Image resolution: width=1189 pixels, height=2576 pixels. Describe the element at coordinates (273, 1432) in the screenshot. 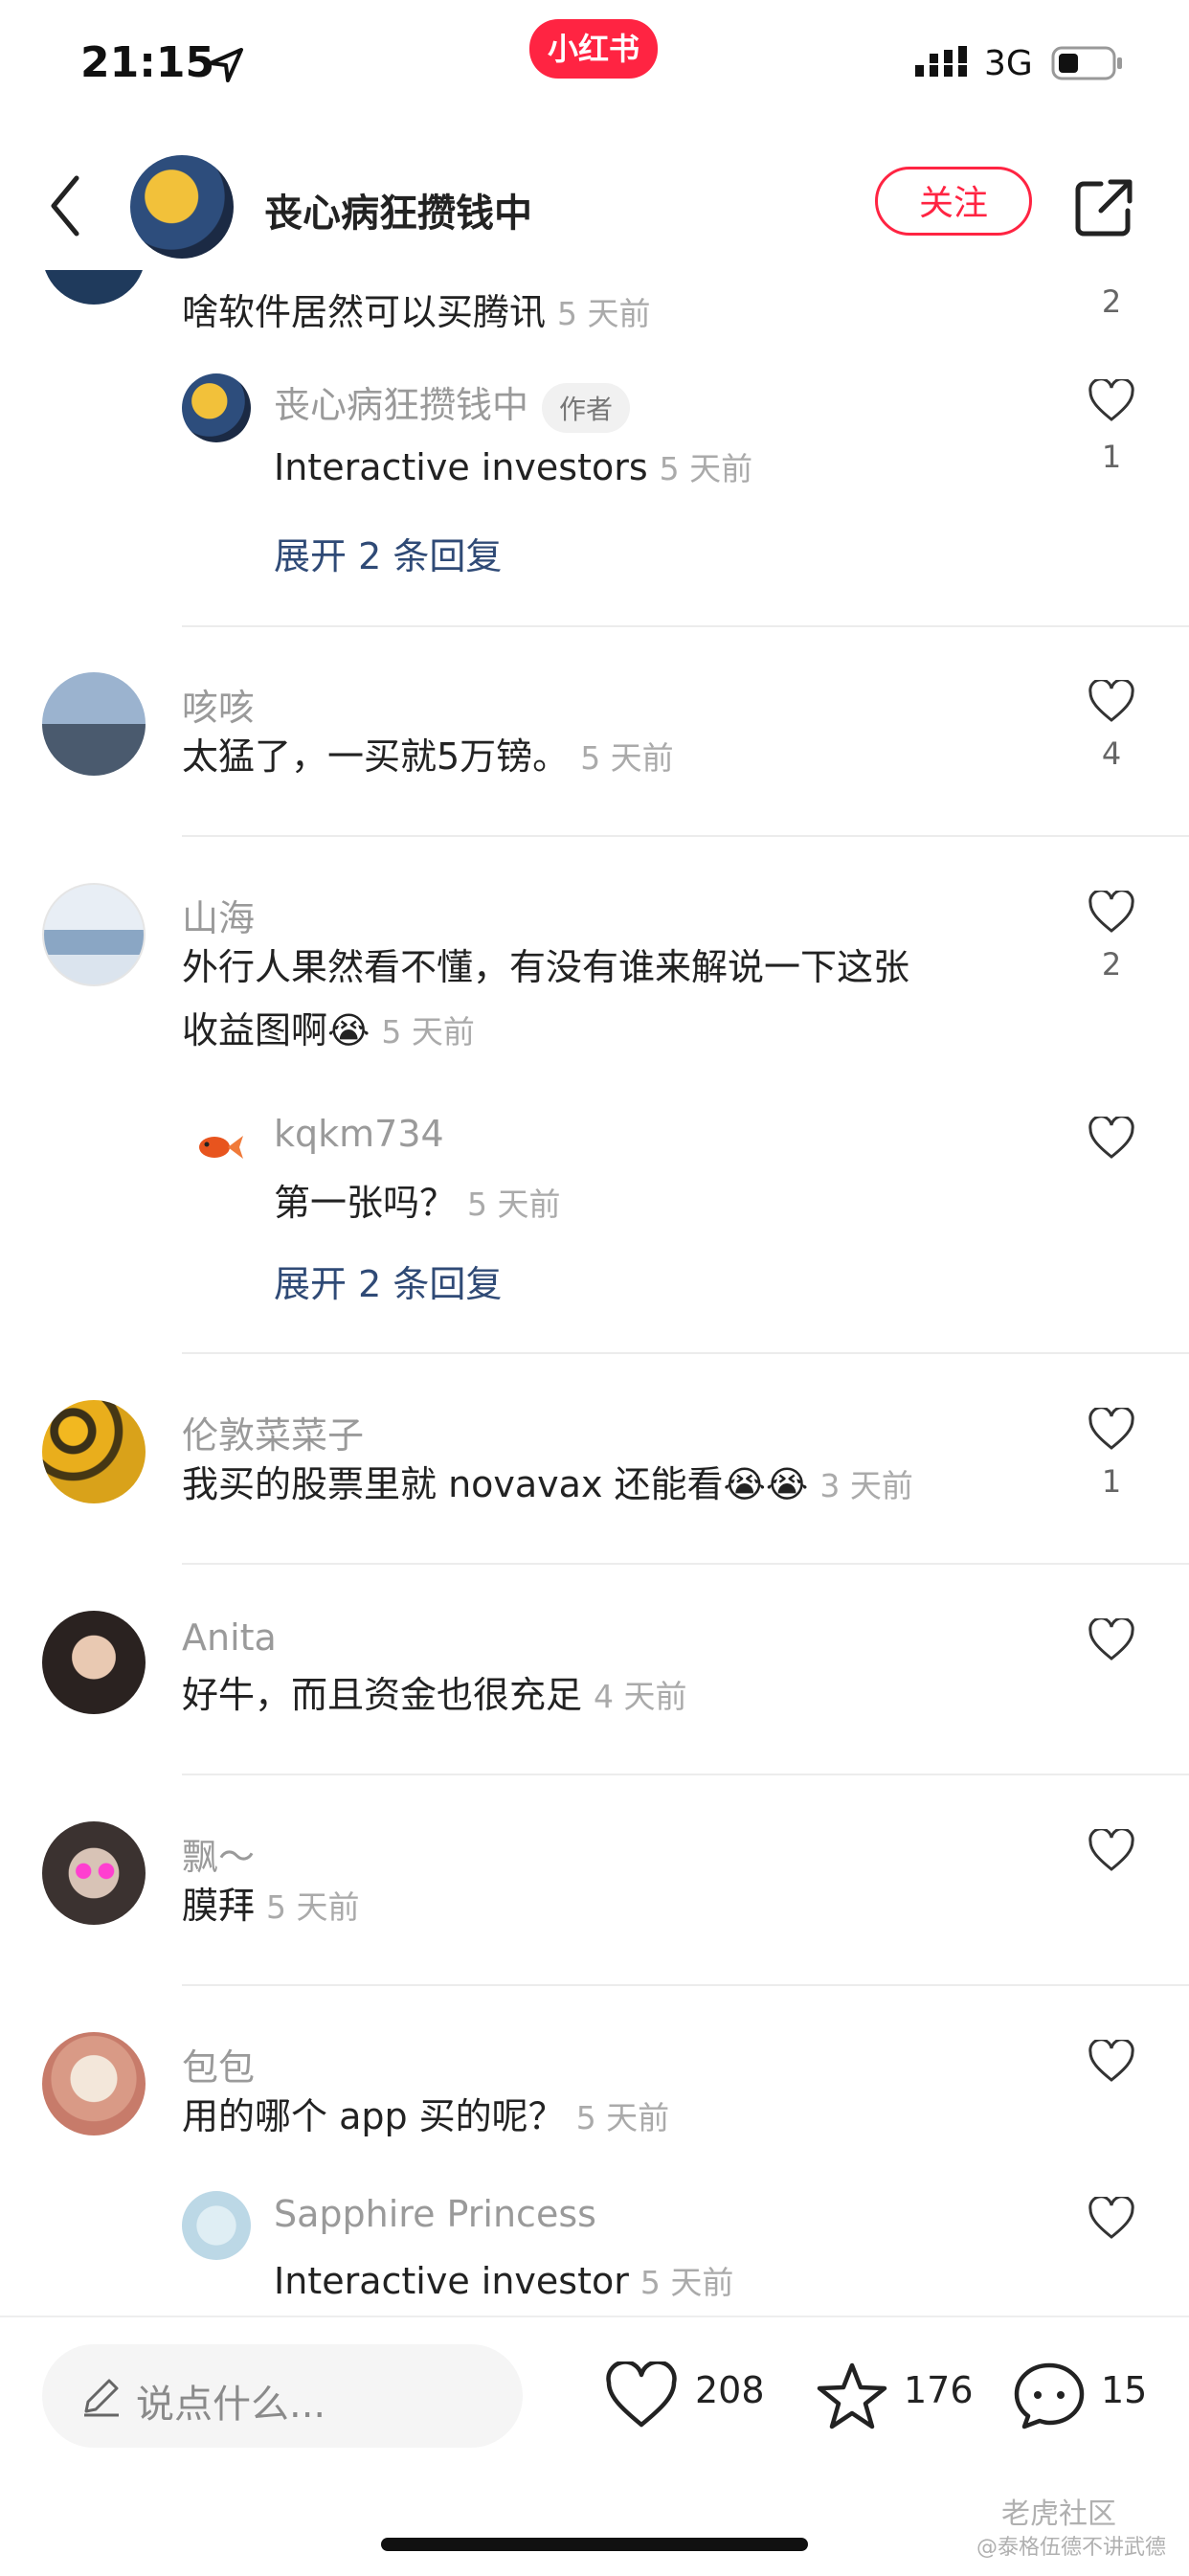

I see `comment-username: 伦敦菜菜子` at that location.